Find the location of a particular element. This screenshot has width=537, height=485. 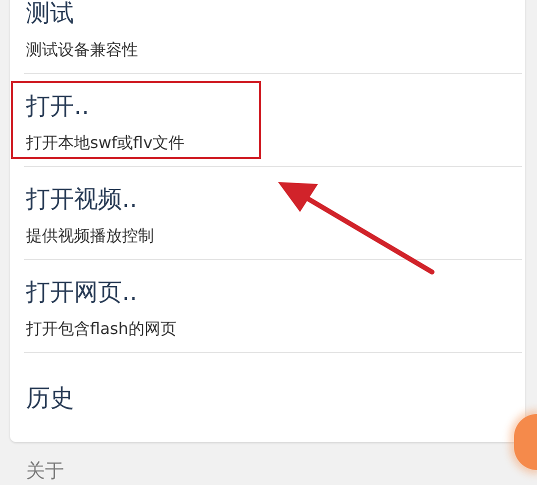

menu-item-subtitle: 打开本地swf或flv文件 is located at coordinates (105, 143).